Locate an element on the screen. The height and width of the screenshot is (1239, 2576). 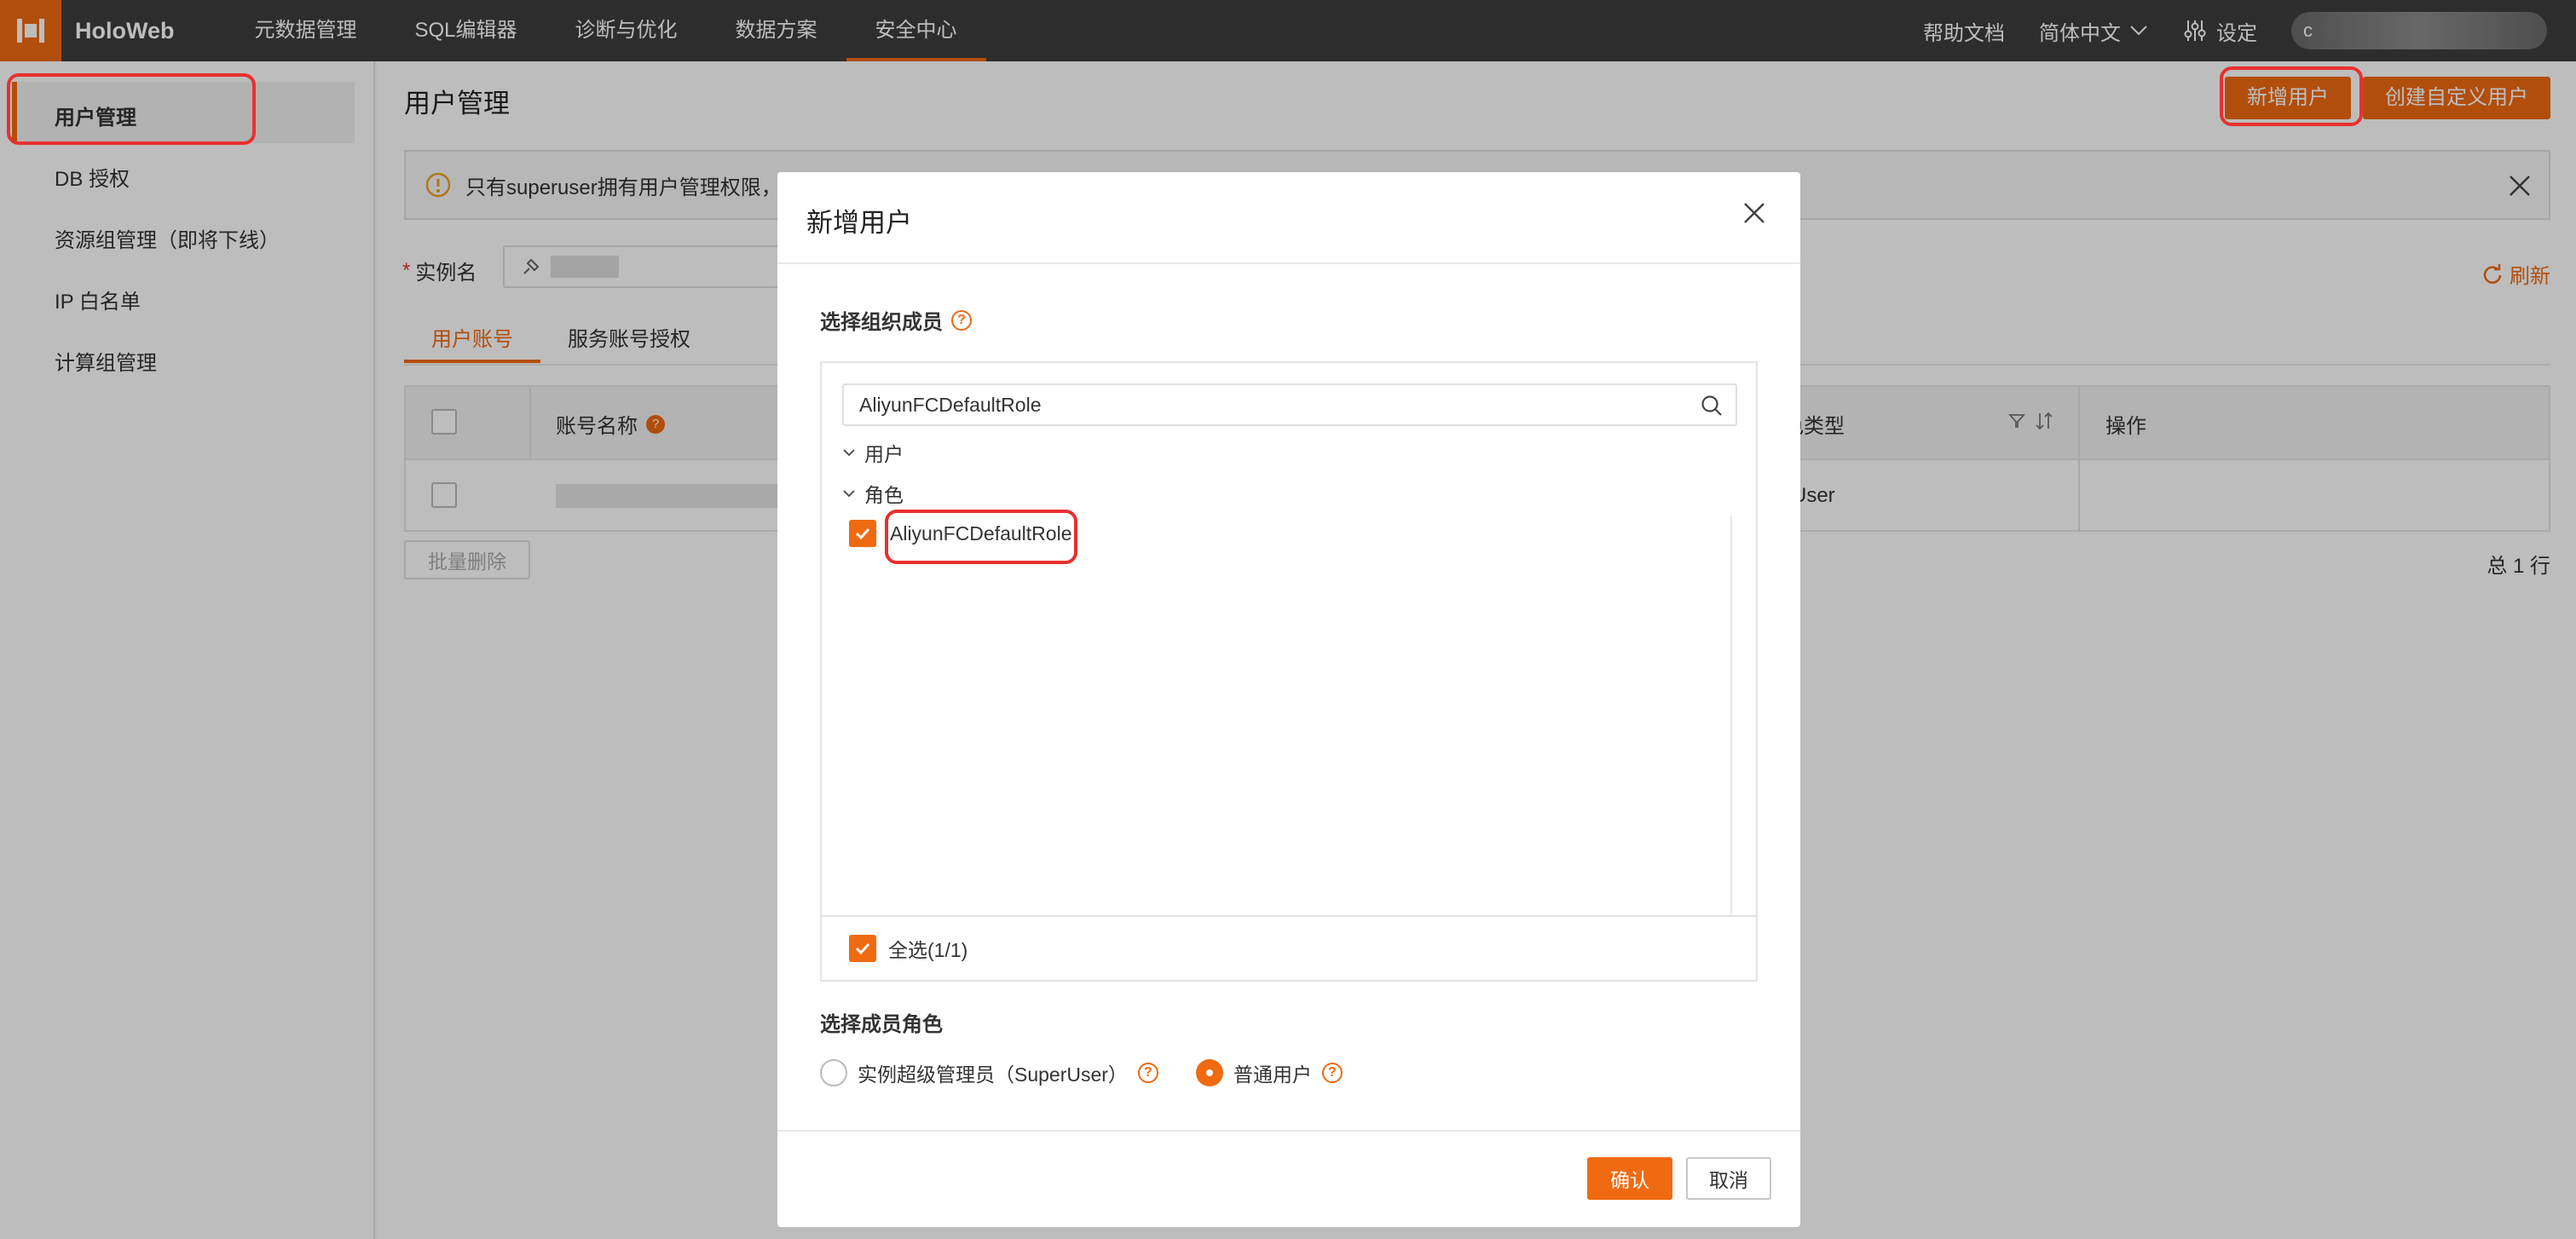
role-checkbox is located at coordinates (862, 533).